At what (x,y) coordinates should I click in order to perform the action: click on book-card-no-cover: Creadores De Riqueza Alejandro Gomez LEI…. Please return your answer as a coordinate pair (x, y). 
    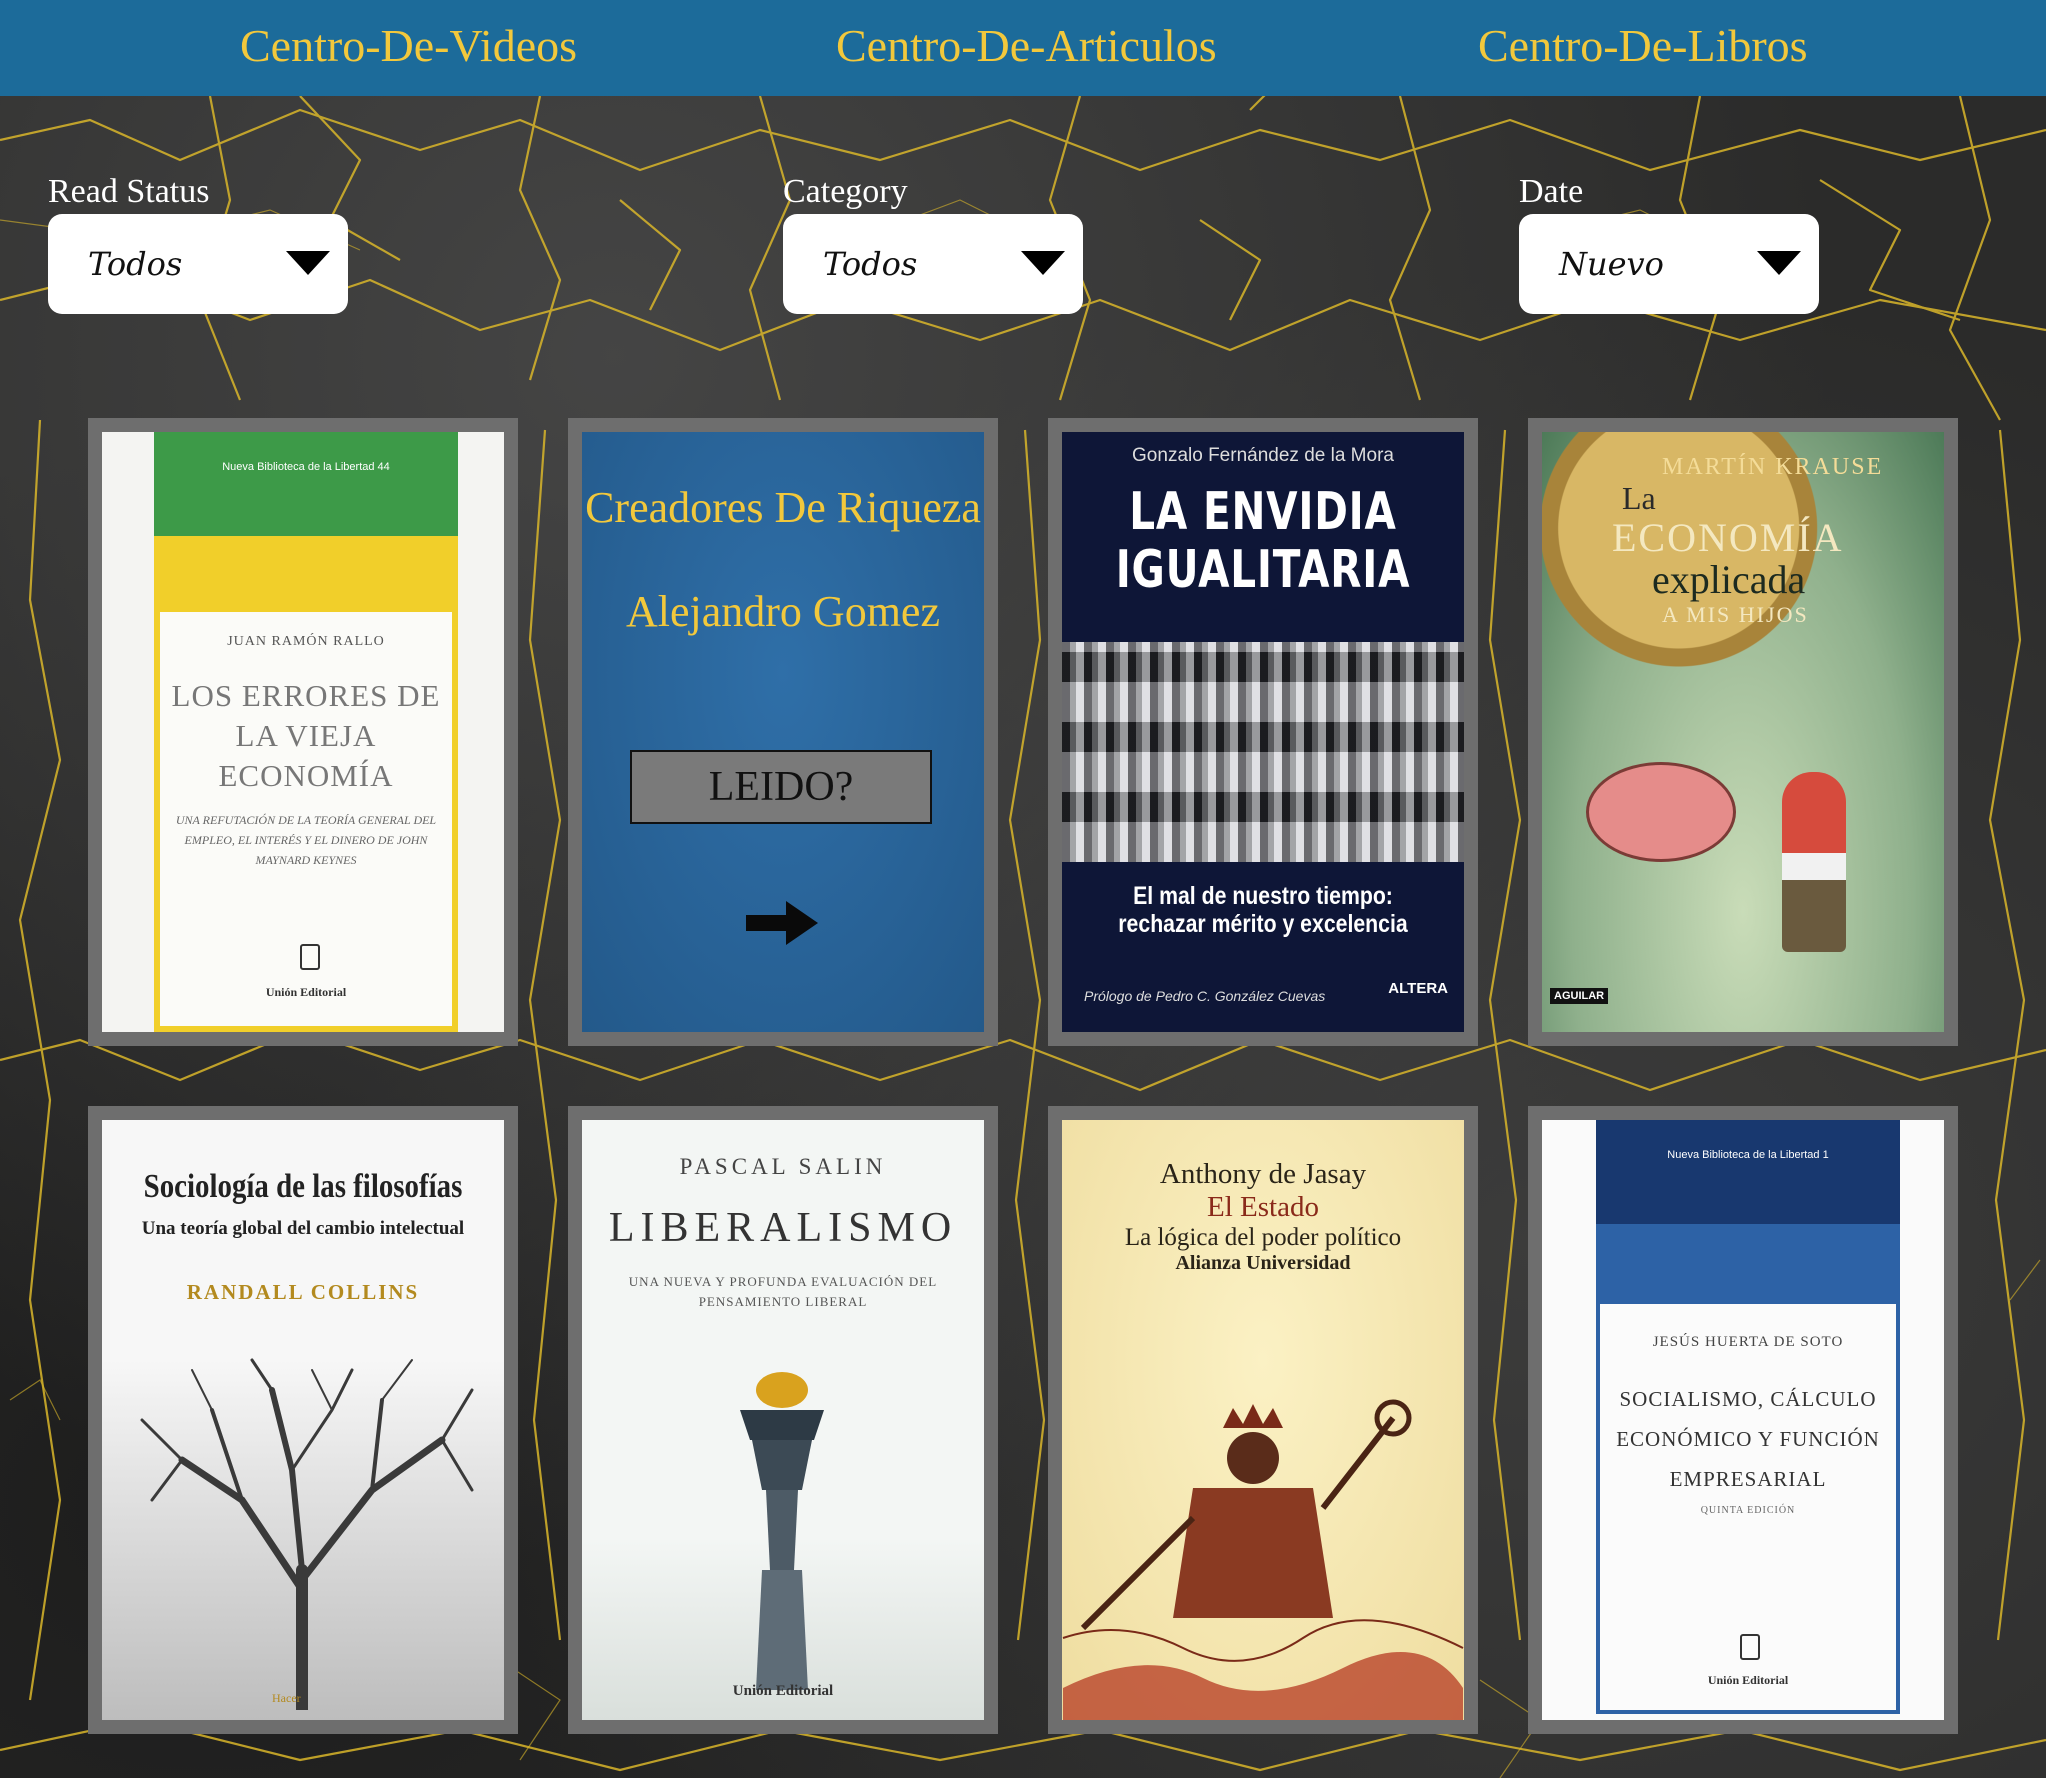
    Looking at the image, I should click on (783, 732).